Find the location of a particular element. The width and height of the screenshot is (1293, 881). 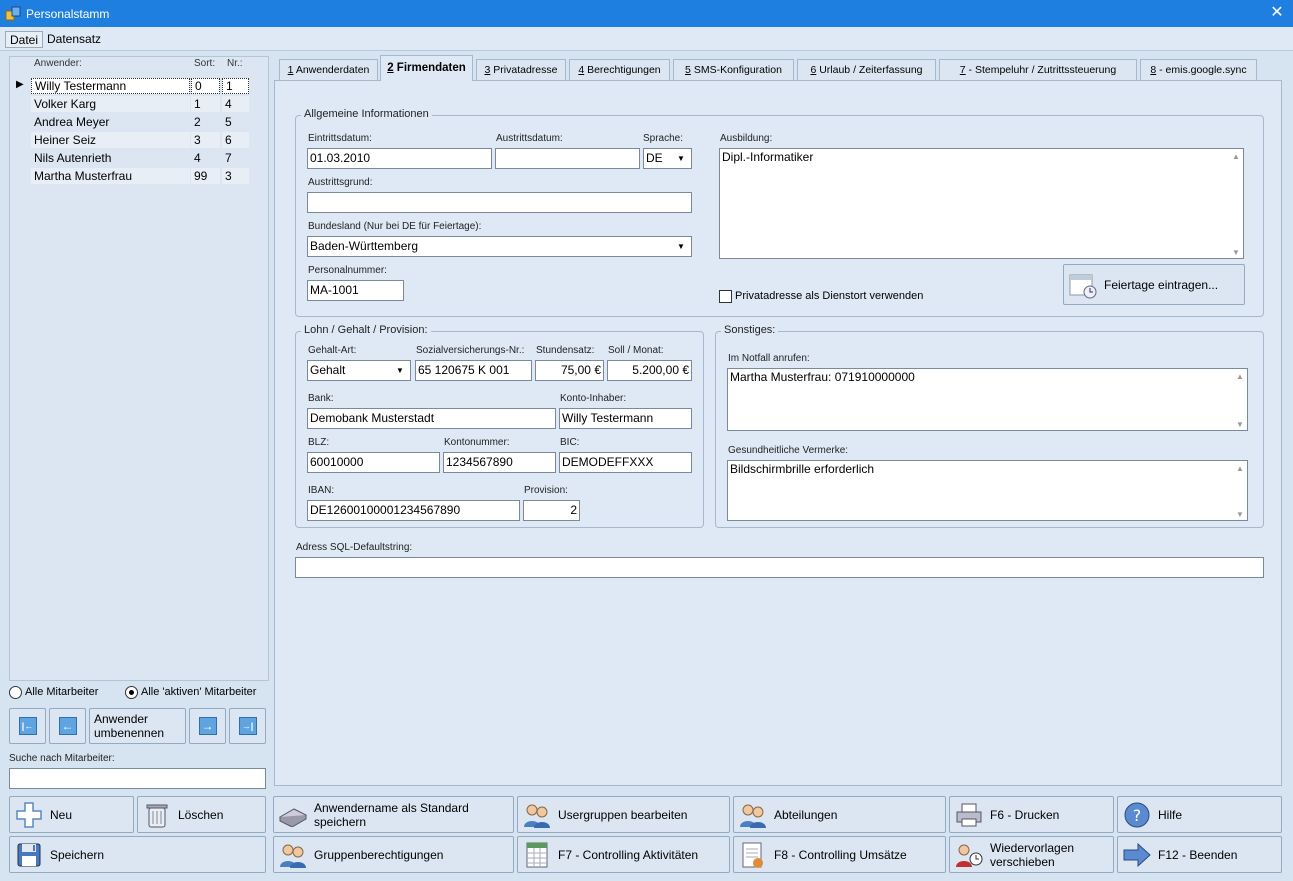

nr-cell: 1 is located at coordinates (235, 86).